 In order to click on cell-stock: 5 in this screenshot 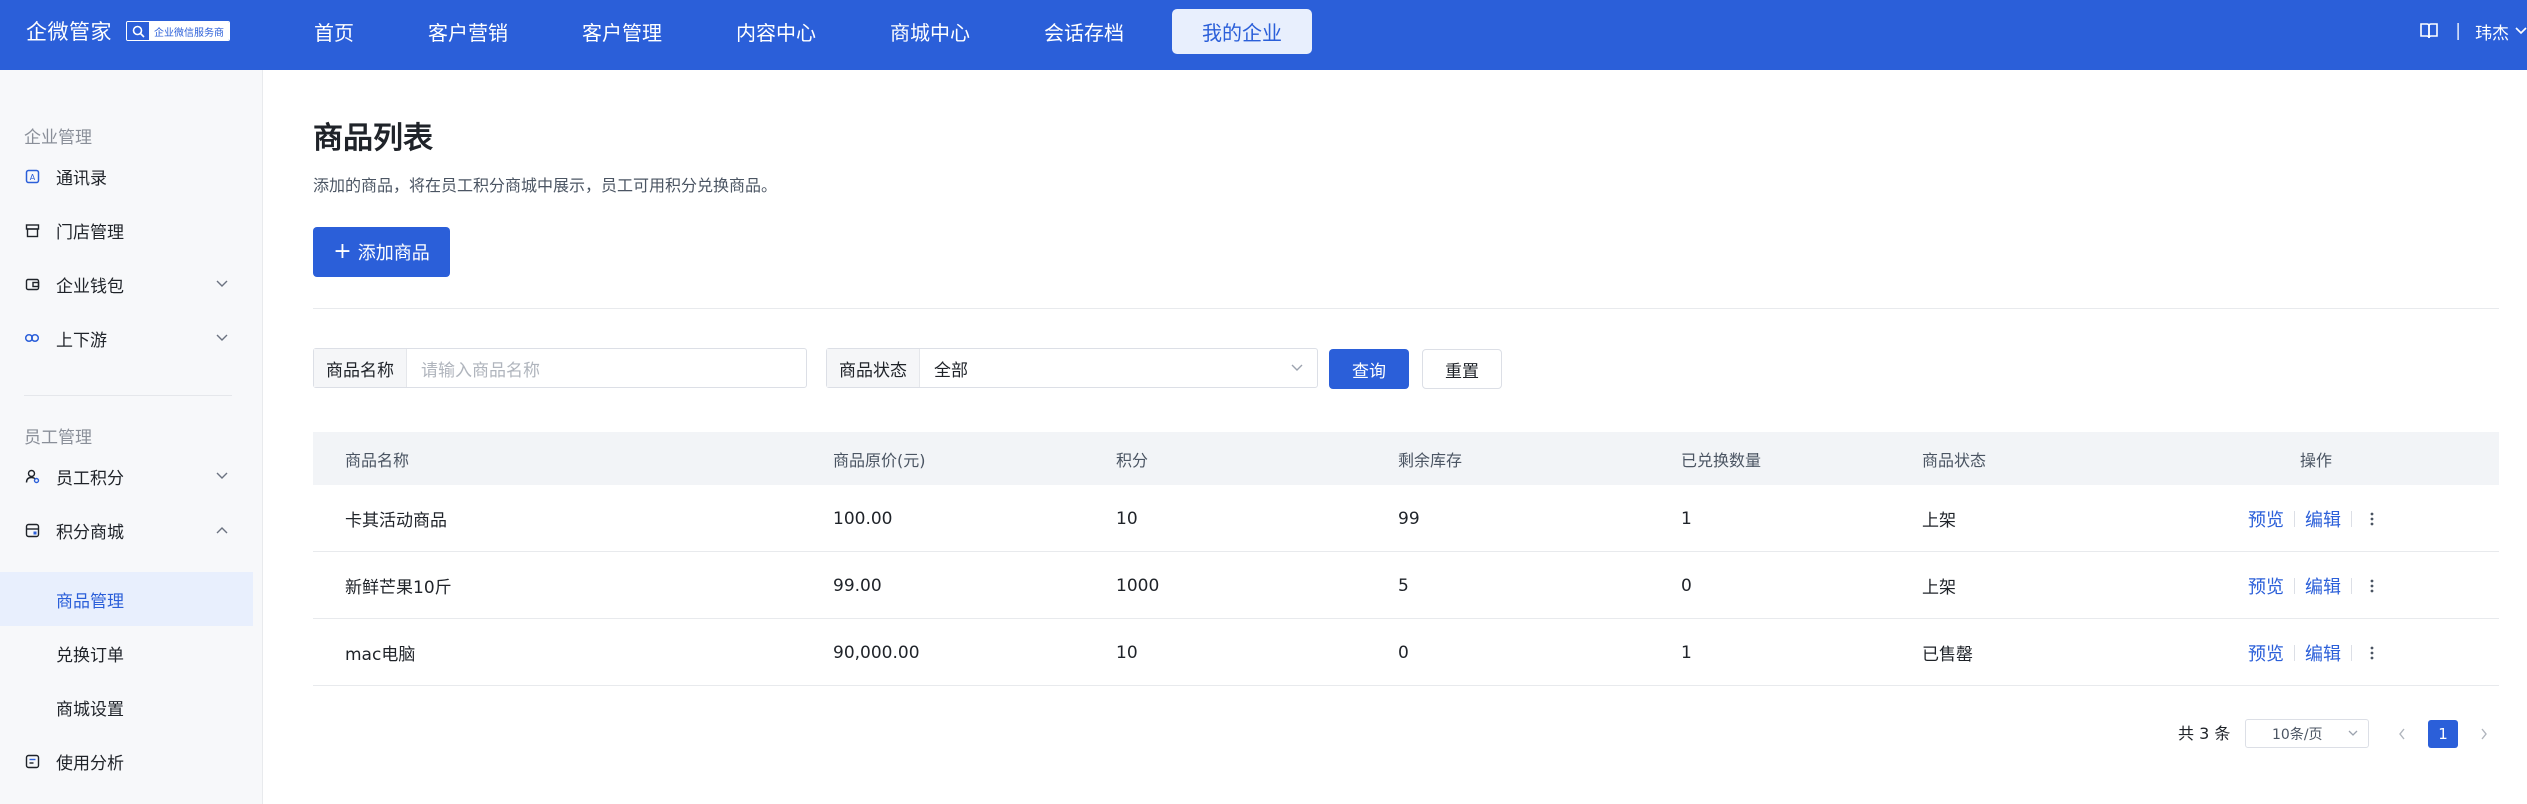, I will do `click(1403, 585)`.